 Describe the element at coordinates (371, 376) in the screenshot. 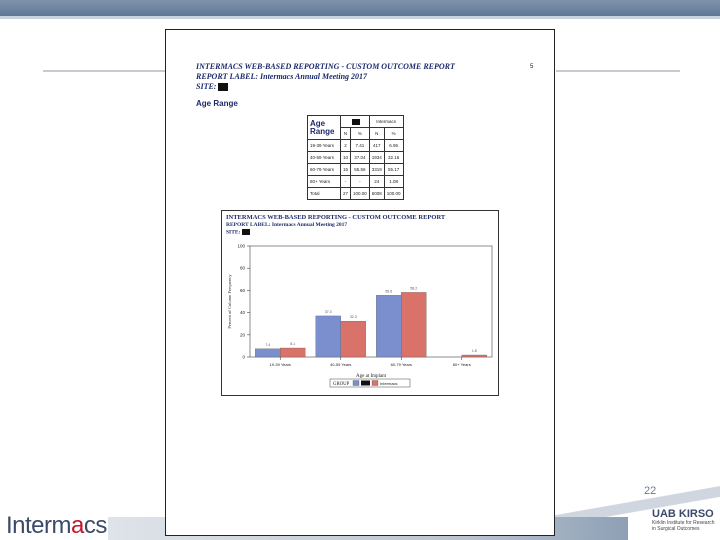

I see `x-axis-label: Age at Implant` at that location.